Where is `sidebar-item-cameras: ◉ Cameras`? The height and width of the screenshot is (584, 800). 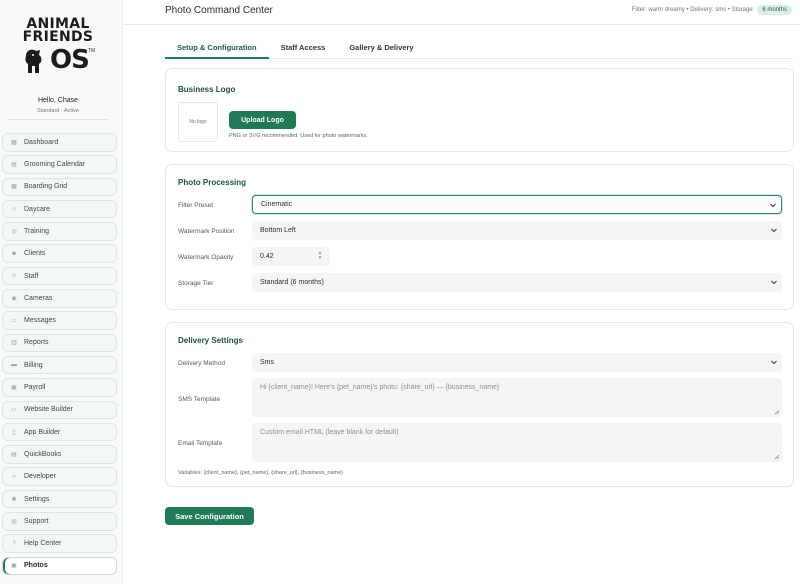
sidebar-item-cameras: ◉ Cameras is located at coordinates (59, 298).